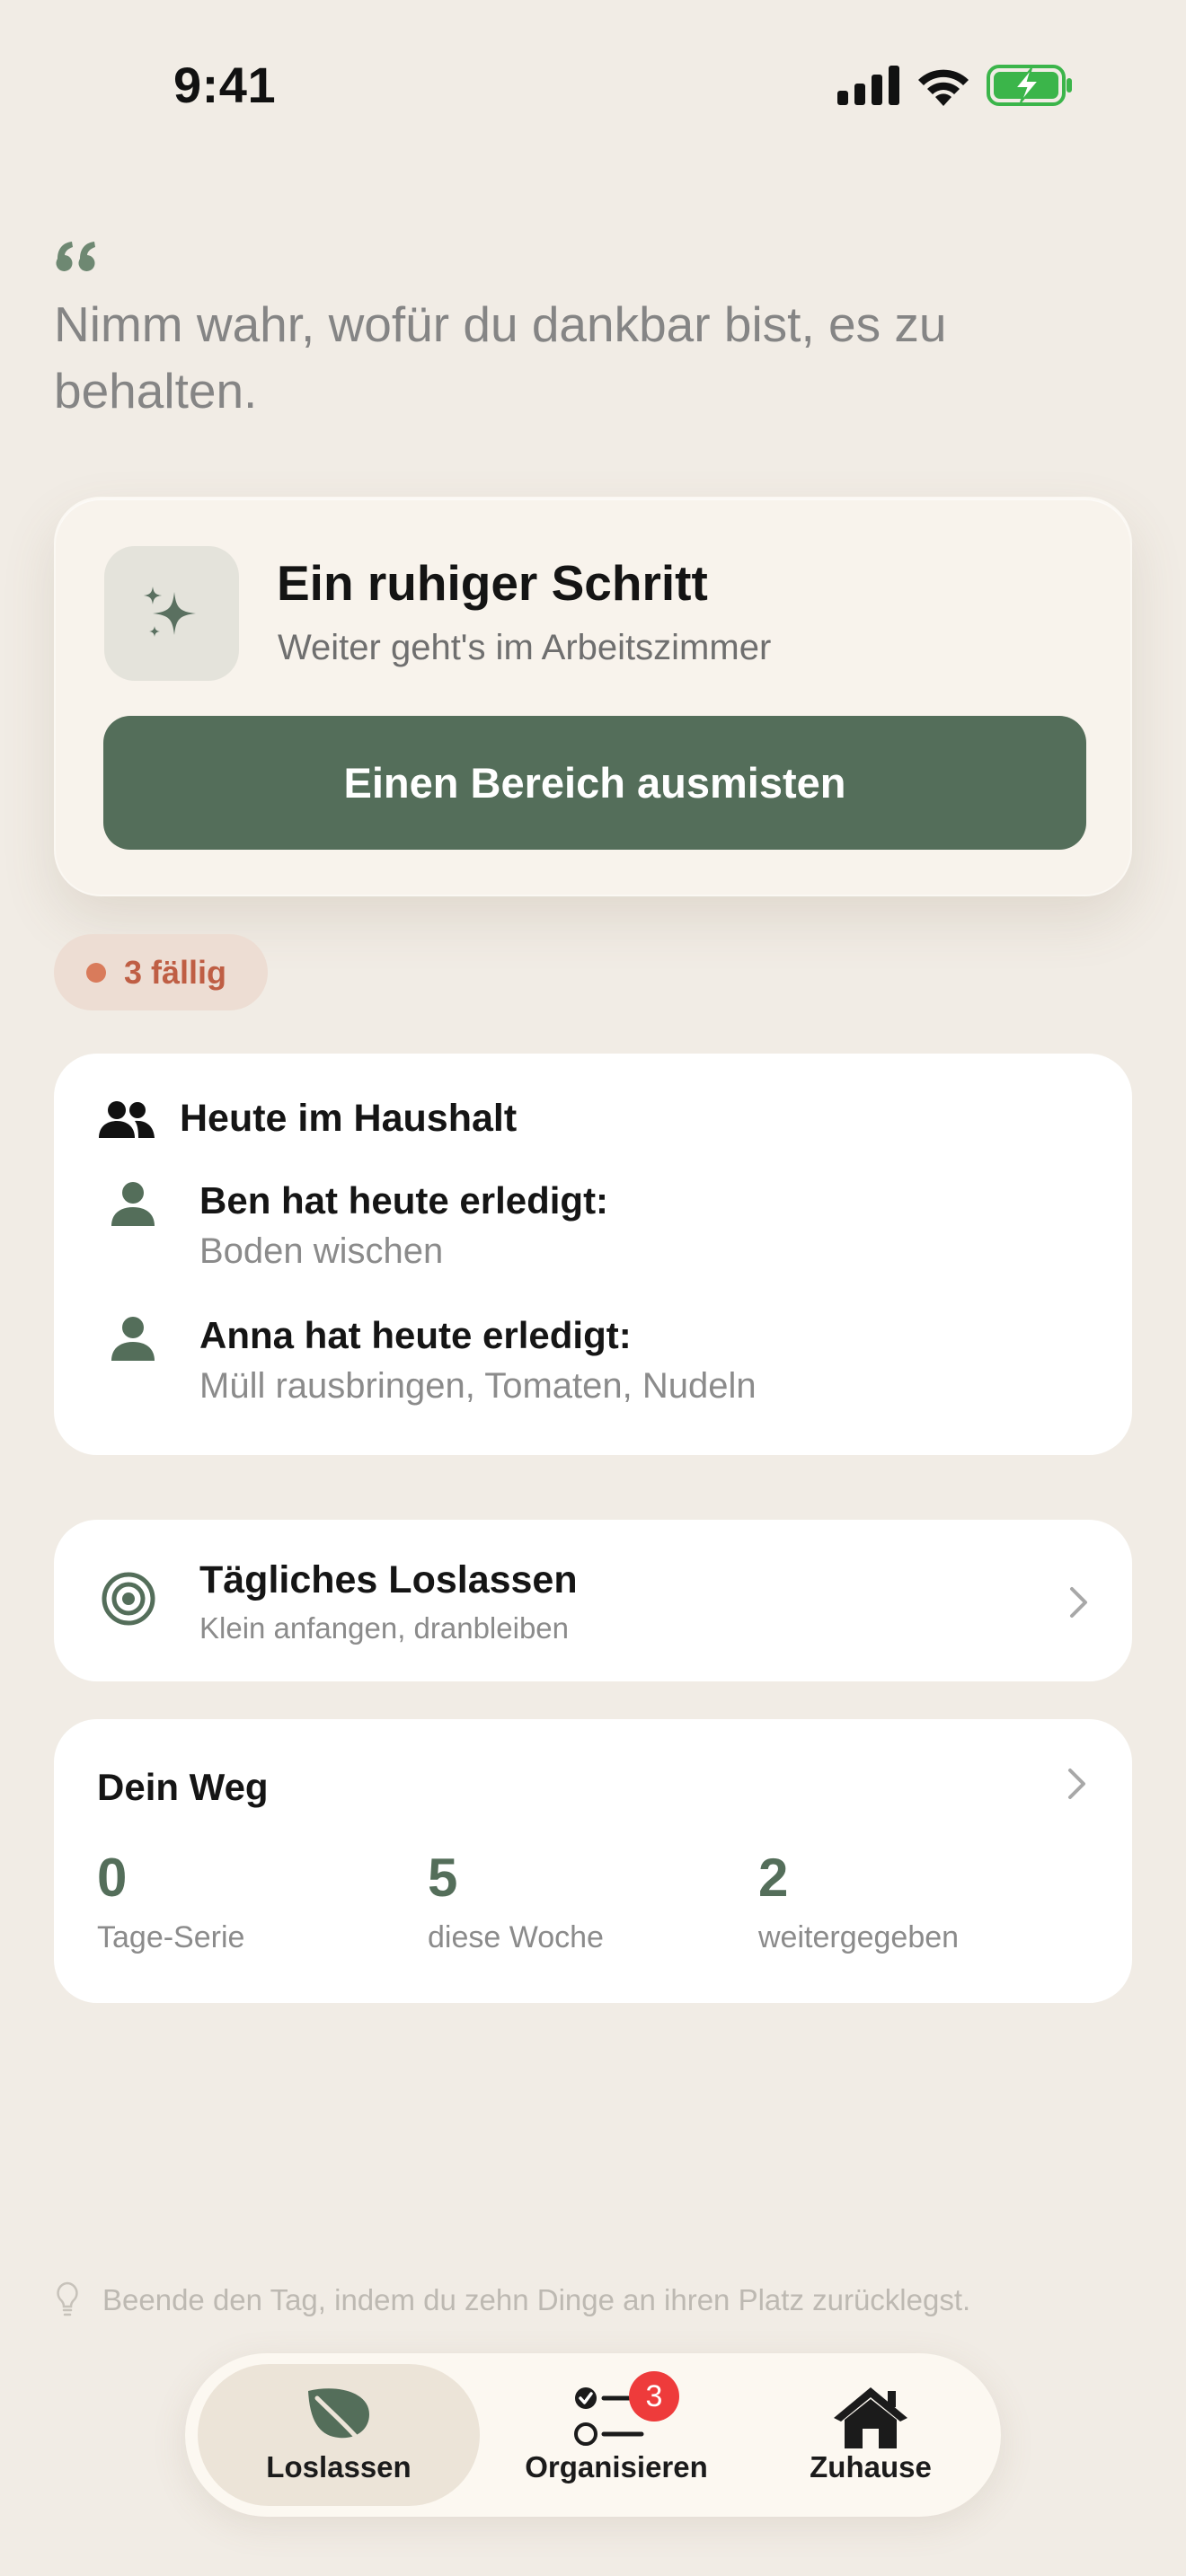 This screenshot has width=1186, height=2576. Describe the element at coordinates (654, 2396) in the screenshot. I see `notification-badge: 3` at that location.